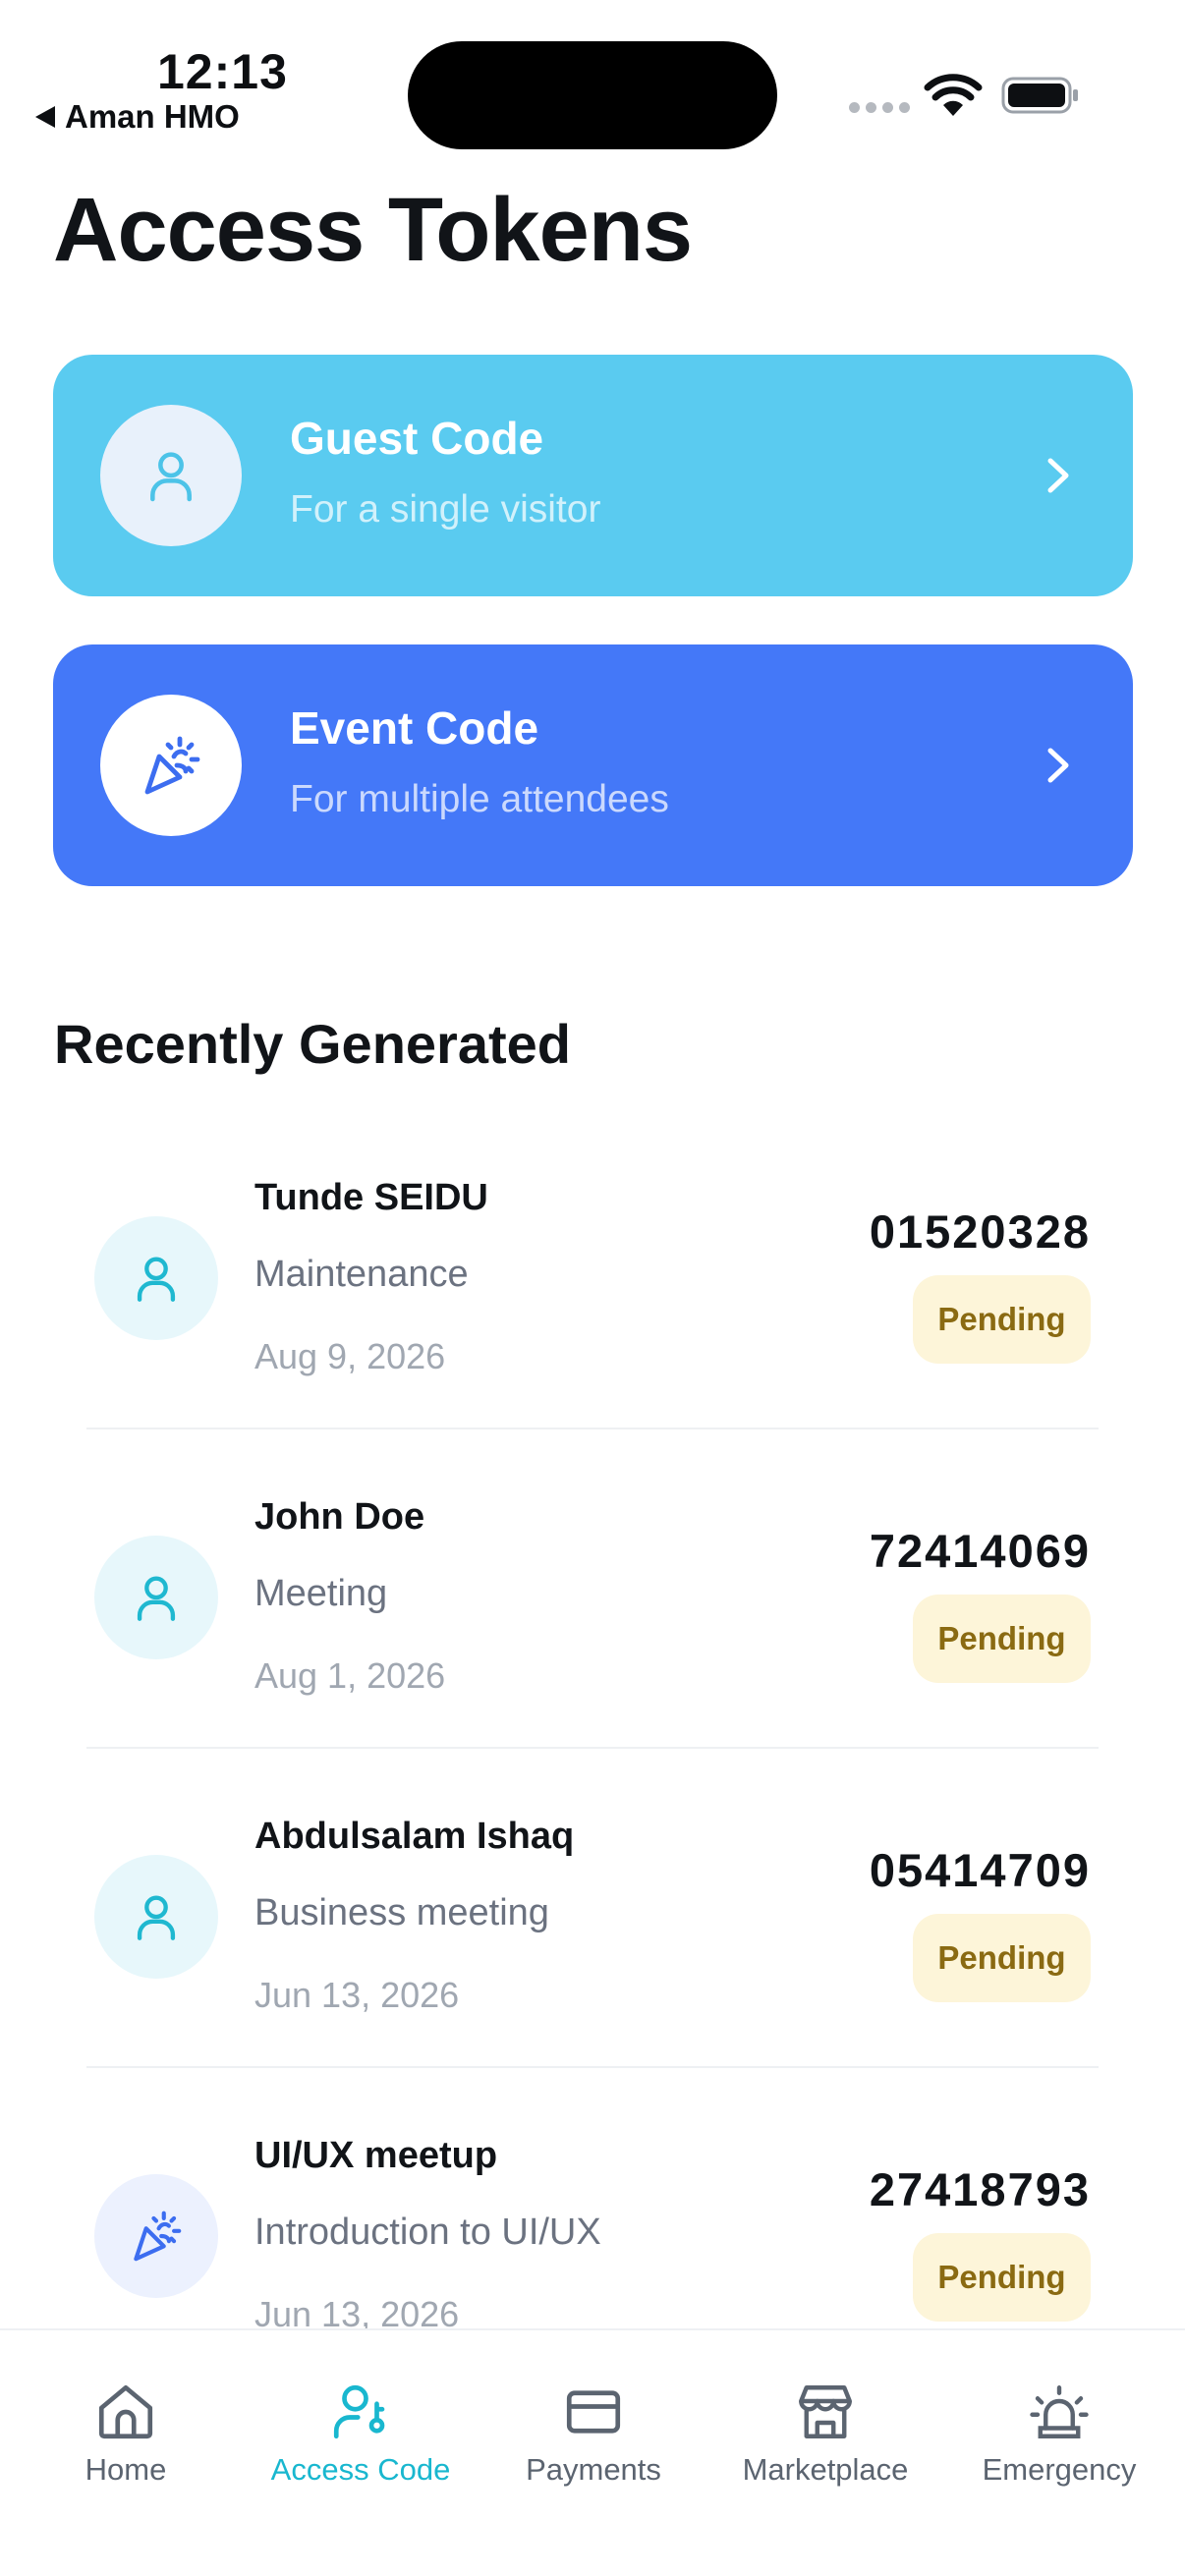  Describe the element at coordinates (826, 2411) in the screenshot. I see `store-icon` at that location.